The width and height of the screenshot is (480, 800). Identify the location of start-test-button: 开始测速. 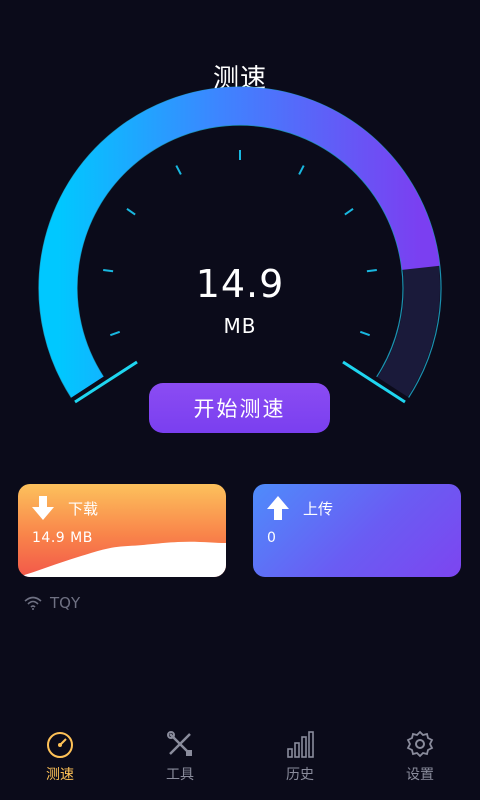
(239, 408).